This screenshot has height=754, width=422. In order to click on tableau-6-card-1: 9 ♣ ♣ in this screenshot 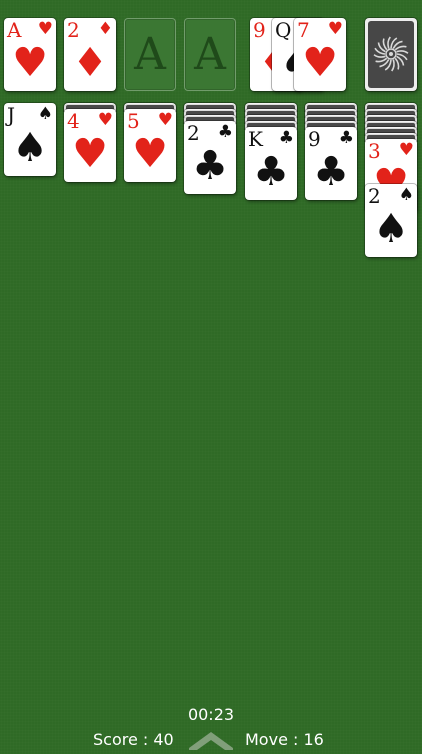, I will do `click(331, 163)`.